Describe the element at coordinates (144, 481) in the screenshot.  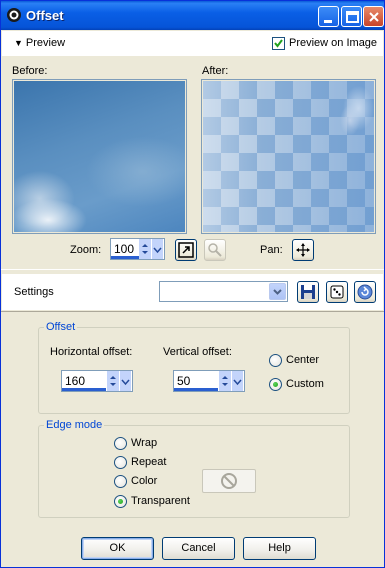
I see `color-radio-label: Color` at that location.